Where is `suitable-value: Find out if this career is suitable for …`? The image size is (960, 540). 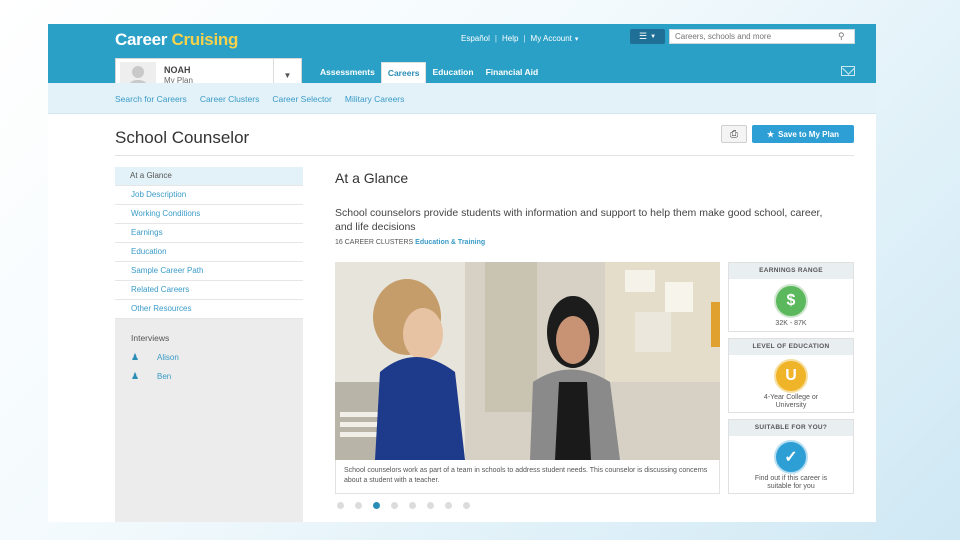 suitable-value: Find out if this career is suitable for … is located at coordinates (791, 483).